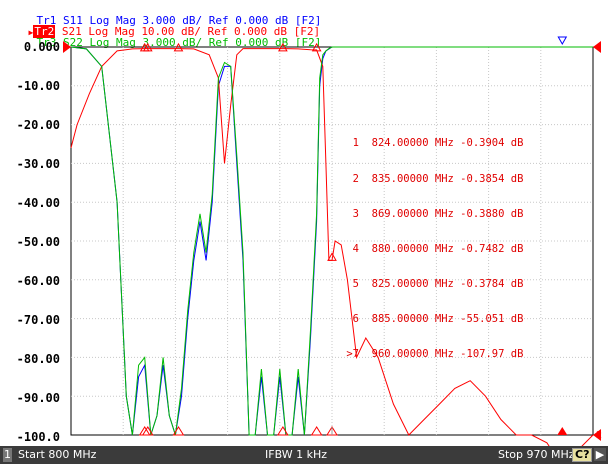 This screenshot has height=464, width=608. I want to click on marker-num: 6, so click(355, 318).